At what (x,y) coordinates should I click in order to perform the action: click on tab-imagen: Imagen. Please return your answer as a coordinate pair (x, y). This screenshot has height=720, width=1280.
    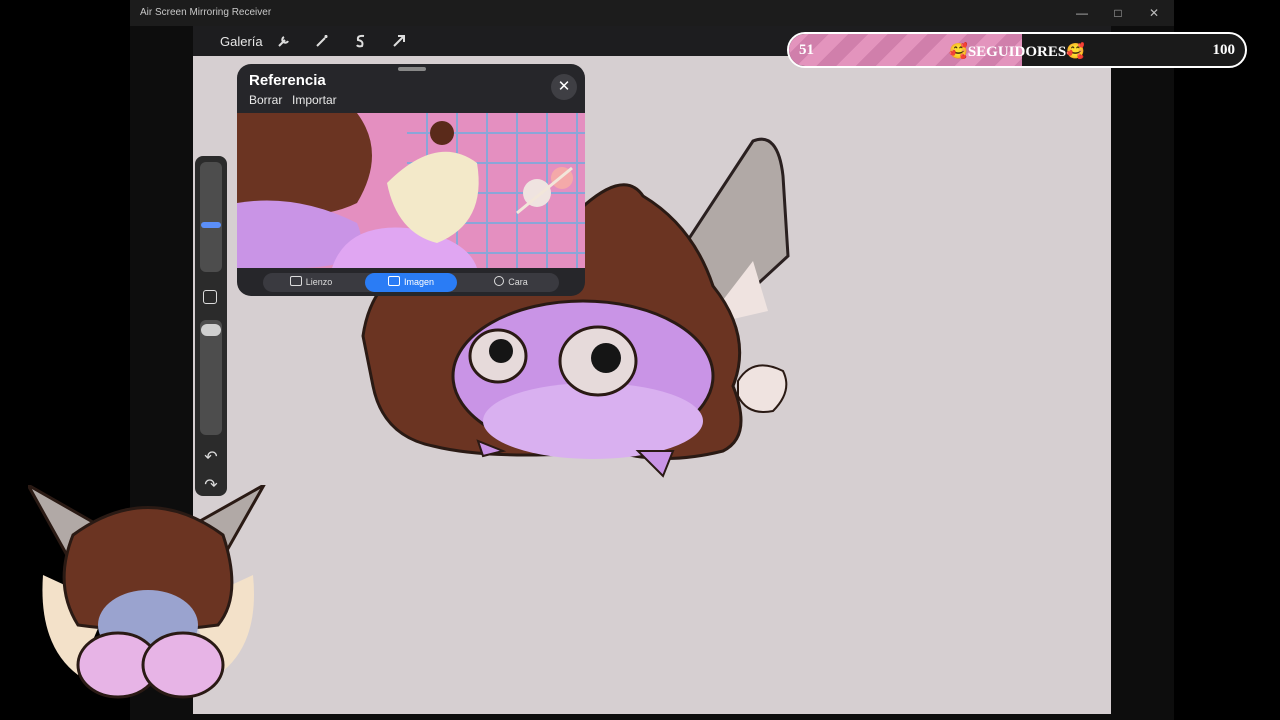
    Looking at the image, I should click on (411, 282).